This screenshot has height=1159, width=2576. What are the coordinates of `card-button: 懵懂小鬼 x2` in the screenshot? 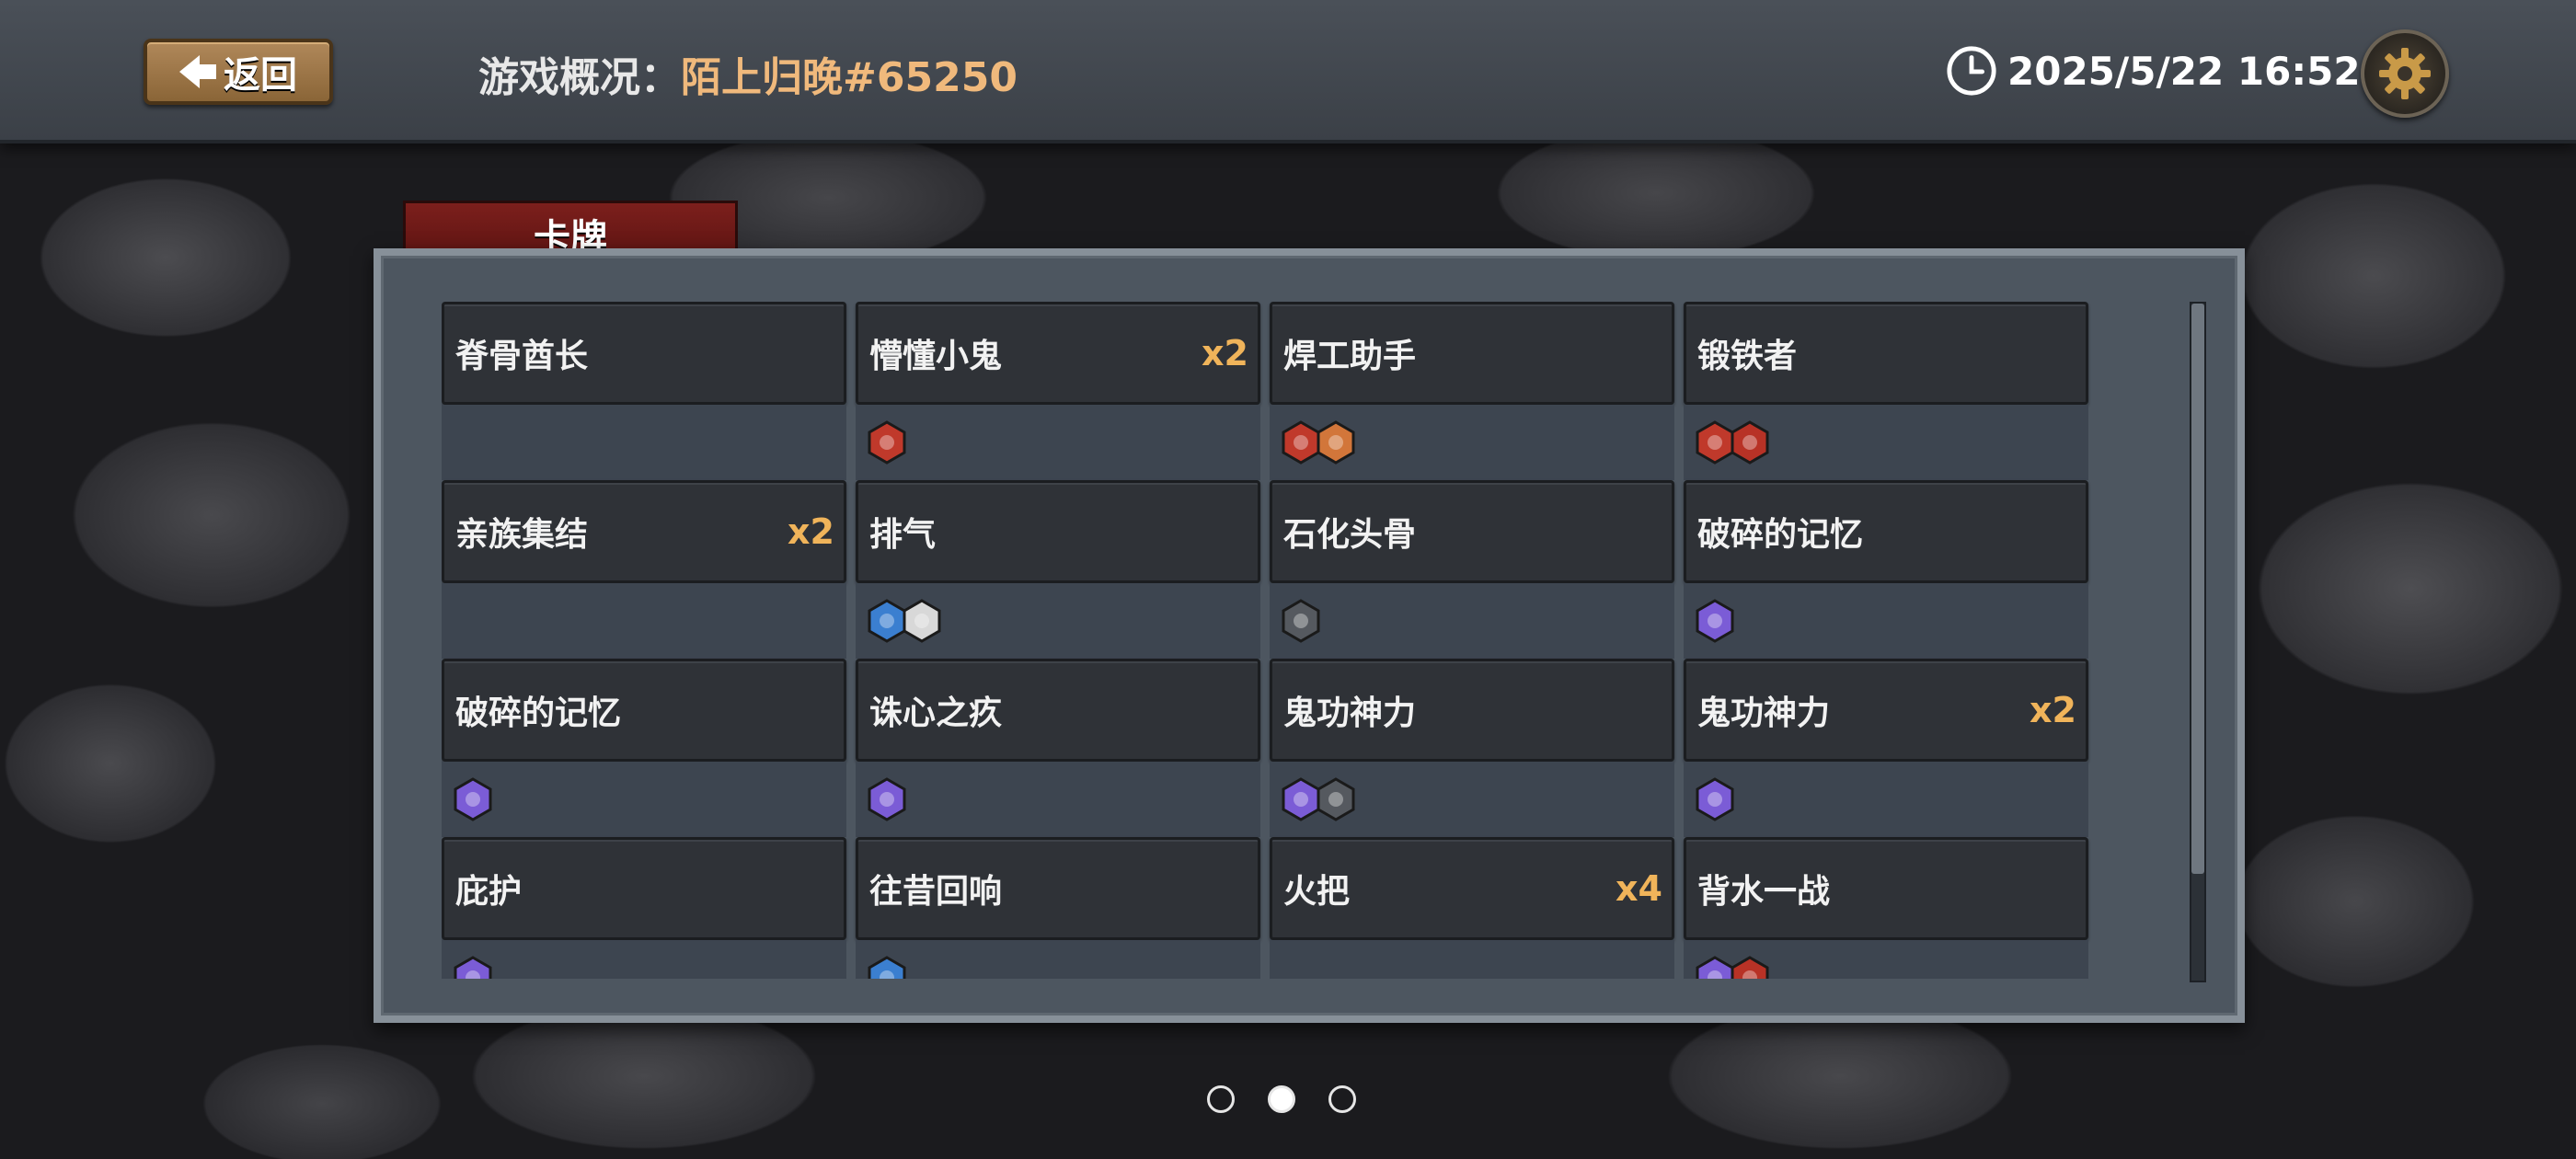 It's located at (1058, 353).